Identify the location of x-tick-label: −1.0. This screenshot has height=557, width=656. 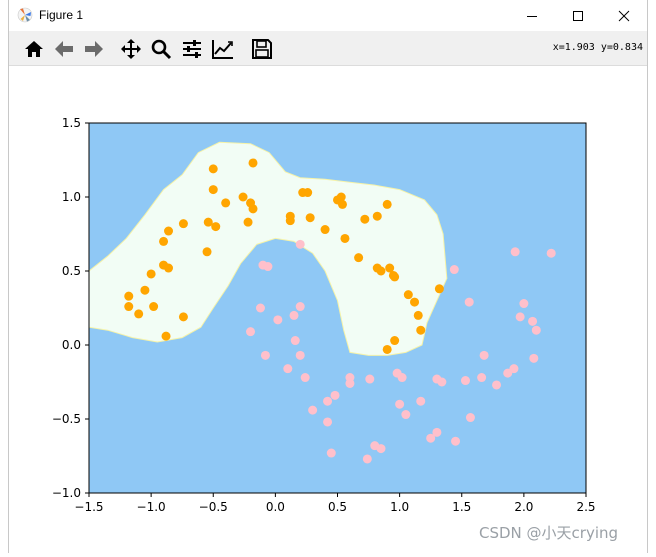
(151, 507).